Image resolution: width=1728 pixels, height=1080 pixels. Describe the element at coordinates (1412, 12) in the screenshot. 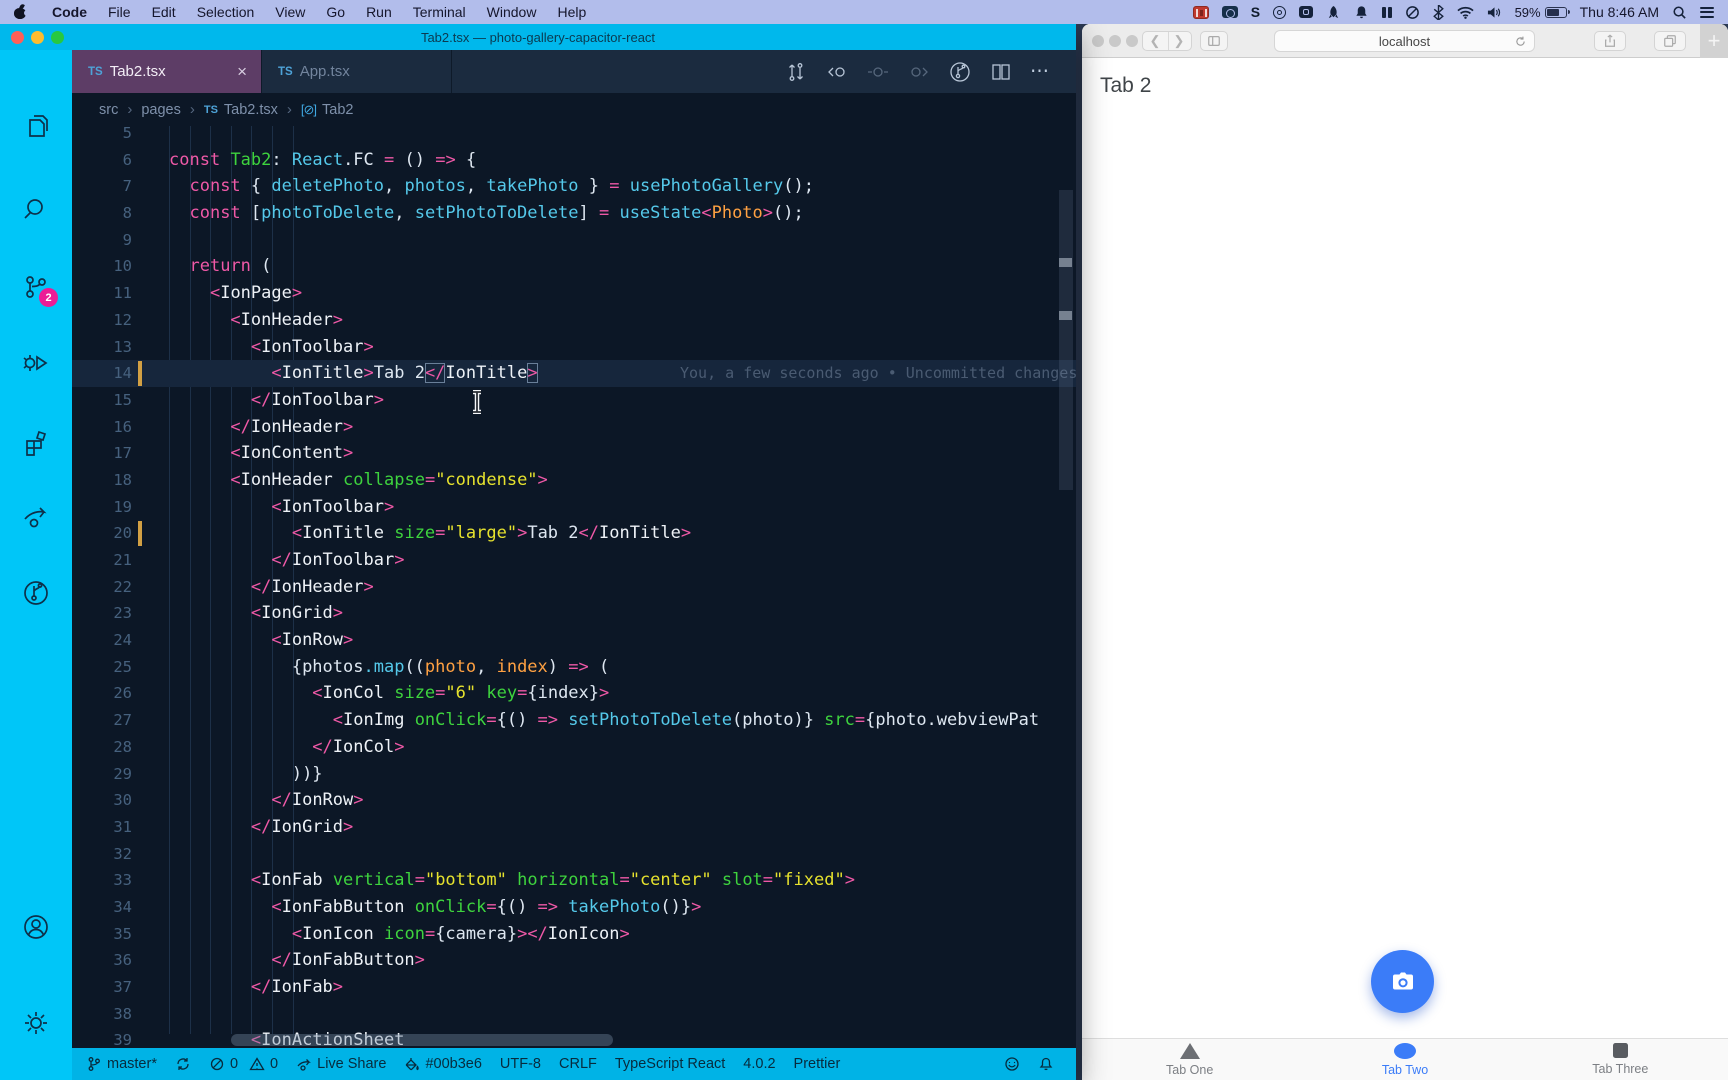

I see `do-not-disturb-icon` at that location.